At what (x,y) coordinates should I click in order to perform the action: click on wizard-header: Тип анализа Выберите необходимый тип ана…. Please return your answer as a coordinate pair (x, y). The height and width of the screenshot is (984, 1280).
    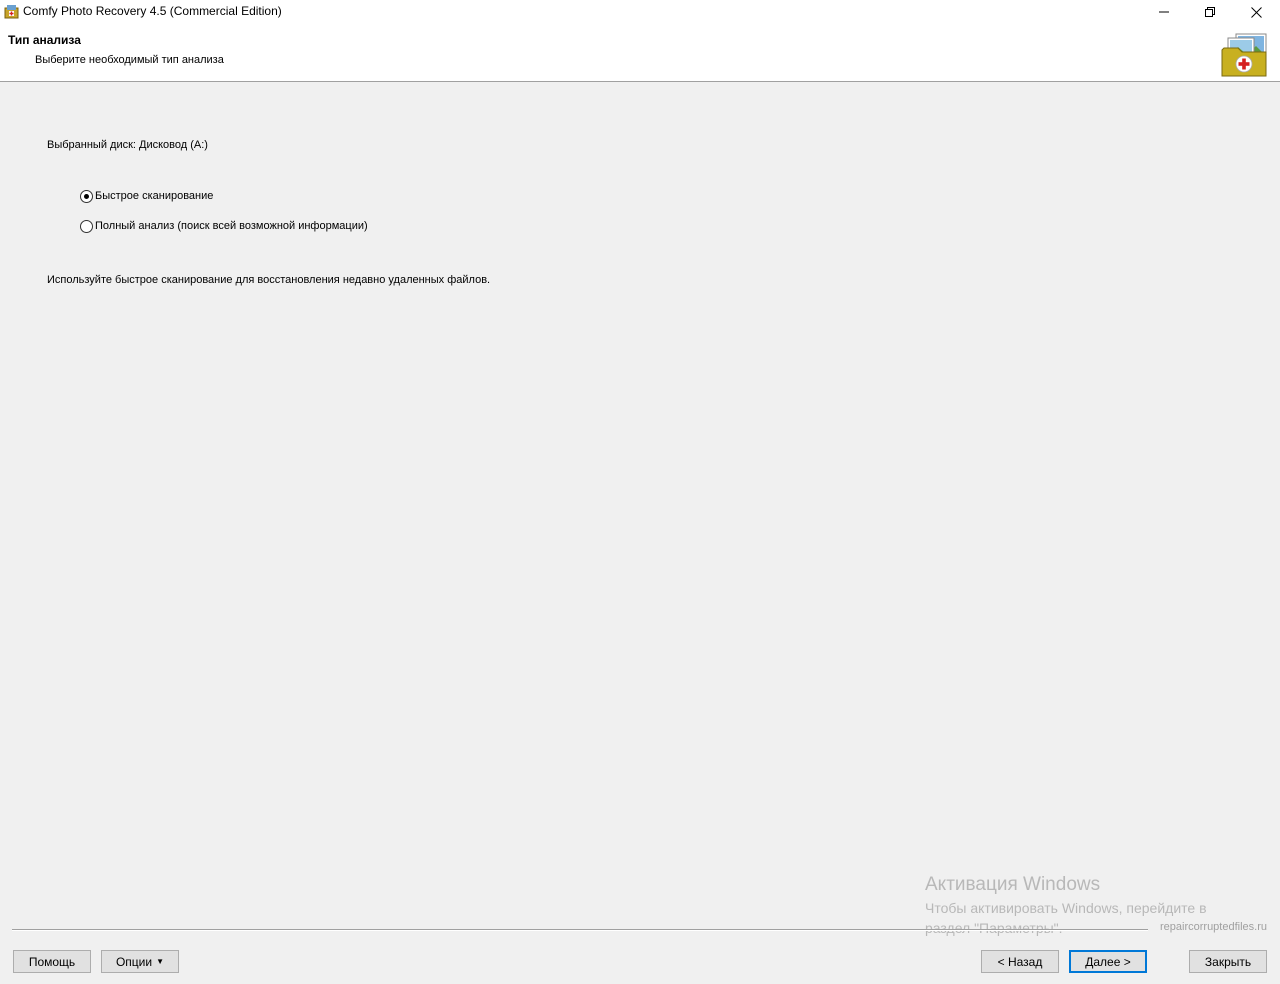
    Looking at the image, I should click on (640, 53).